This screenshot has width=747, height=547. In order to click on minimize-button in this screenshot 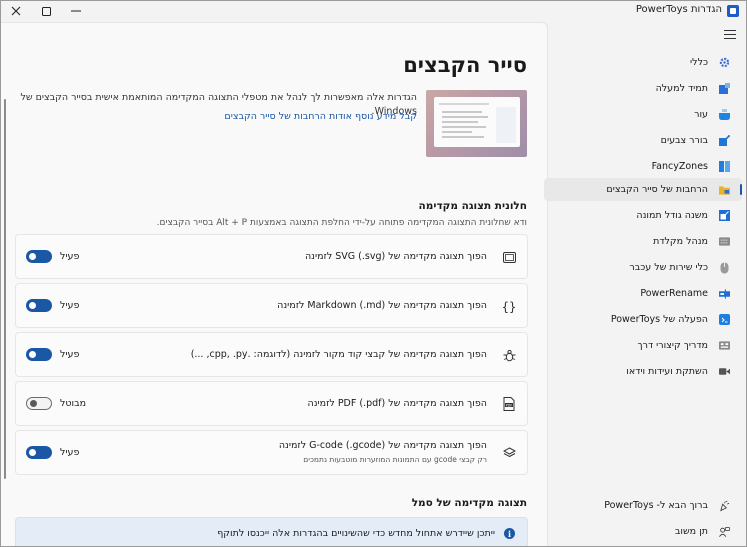, I will do `click(76, 11)`.